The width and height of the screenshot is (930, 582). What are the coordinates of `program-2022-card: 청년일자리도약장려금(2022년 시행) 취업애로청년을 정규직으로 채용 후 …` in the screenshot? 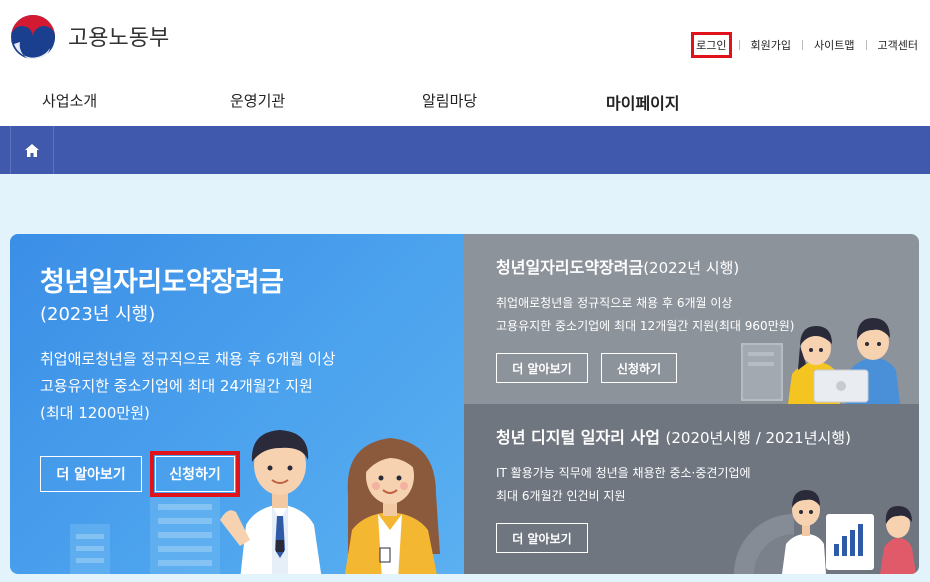 It's located at (691, 319).